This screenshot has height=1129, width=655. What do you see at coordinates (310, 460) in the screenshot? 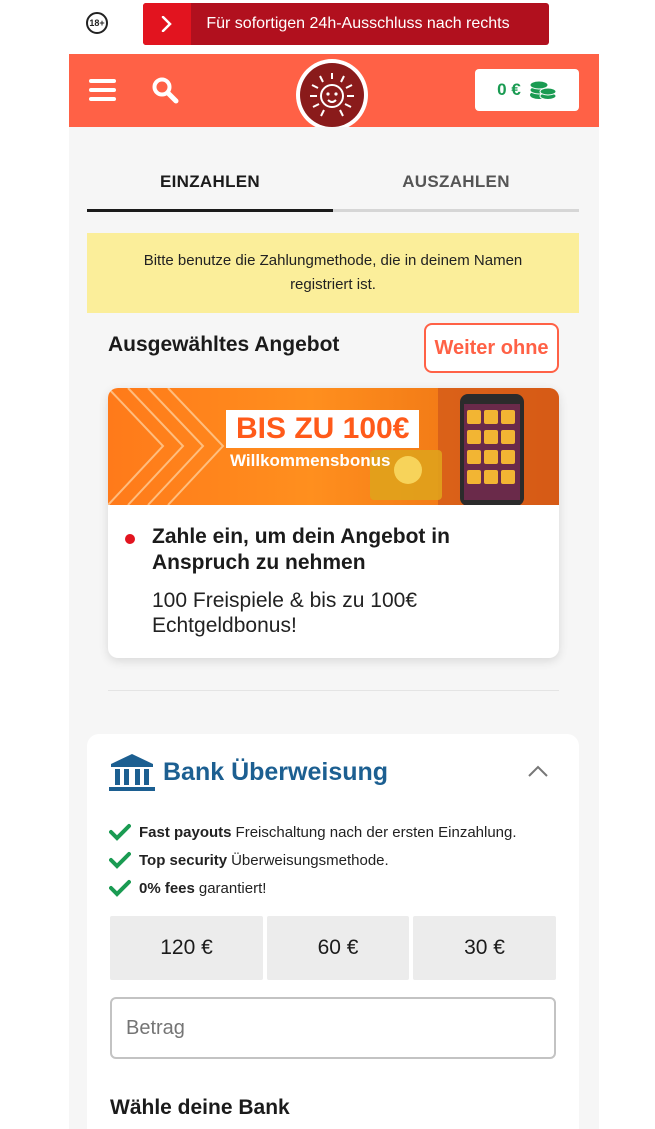
I see `banner-subtitle: Willkommensbonus` at bounding box center [310, 460].